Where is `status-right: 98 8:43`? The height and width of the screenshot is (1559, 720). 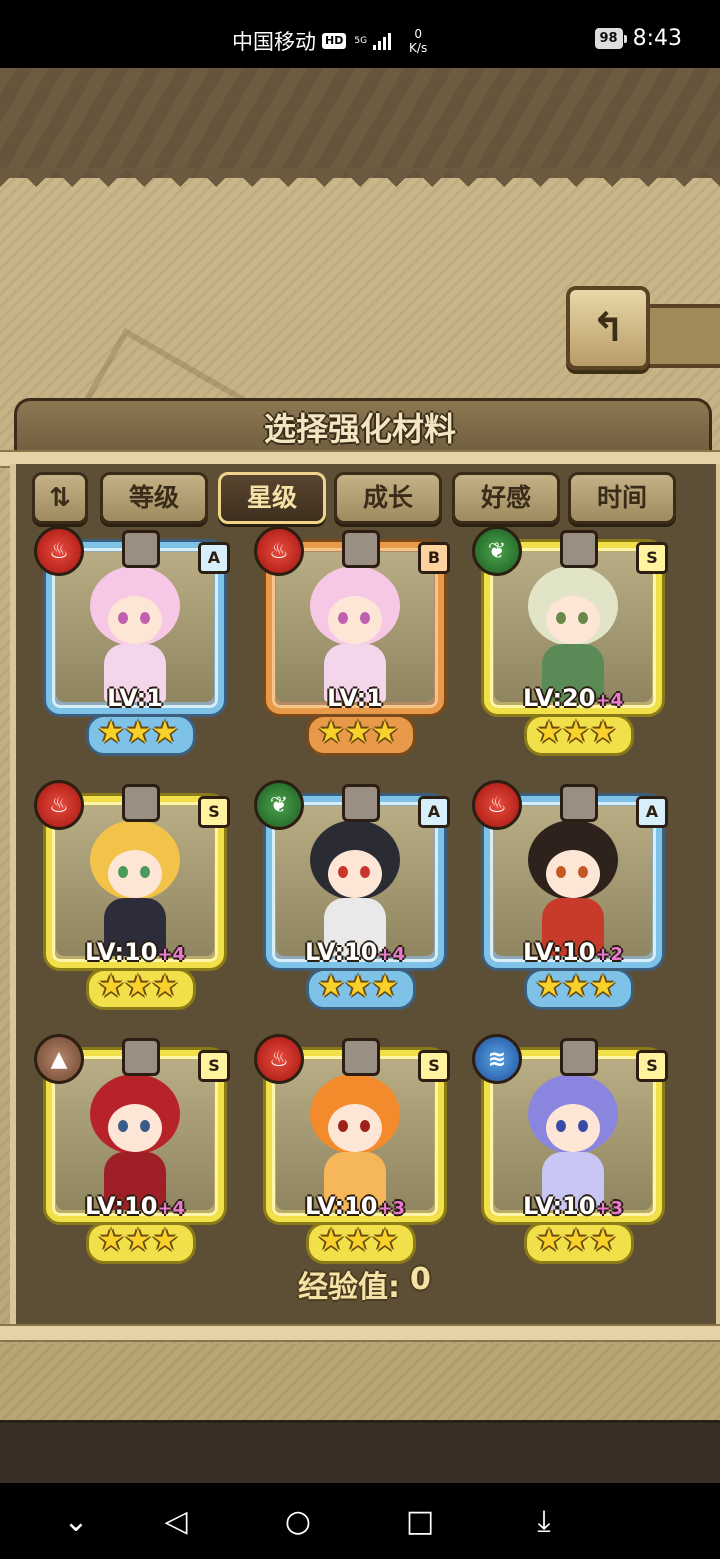 status-right: 98 8:43 is located at coordinates (638, 38).